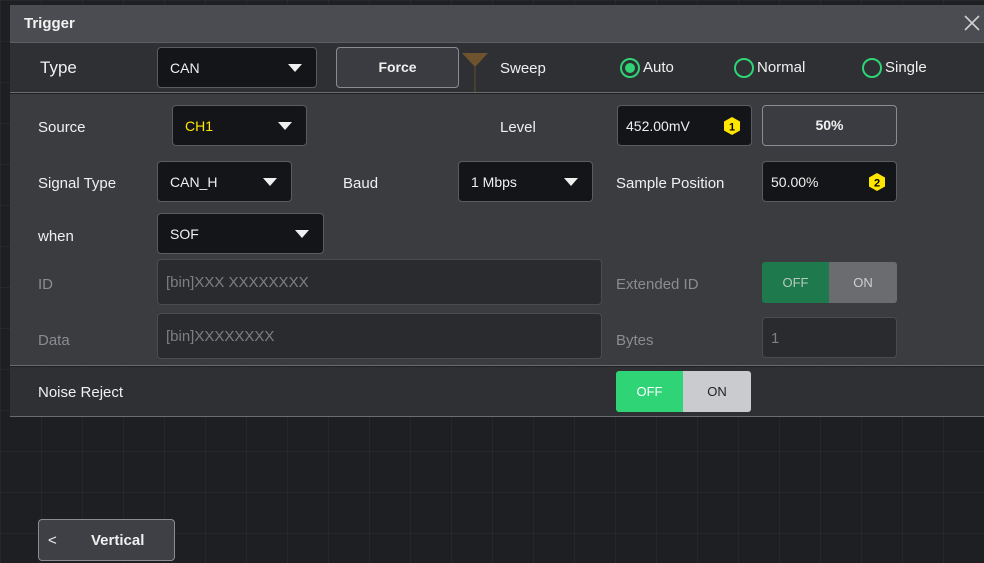  I want to click on knob-1-label: 1, so click(732, 128).